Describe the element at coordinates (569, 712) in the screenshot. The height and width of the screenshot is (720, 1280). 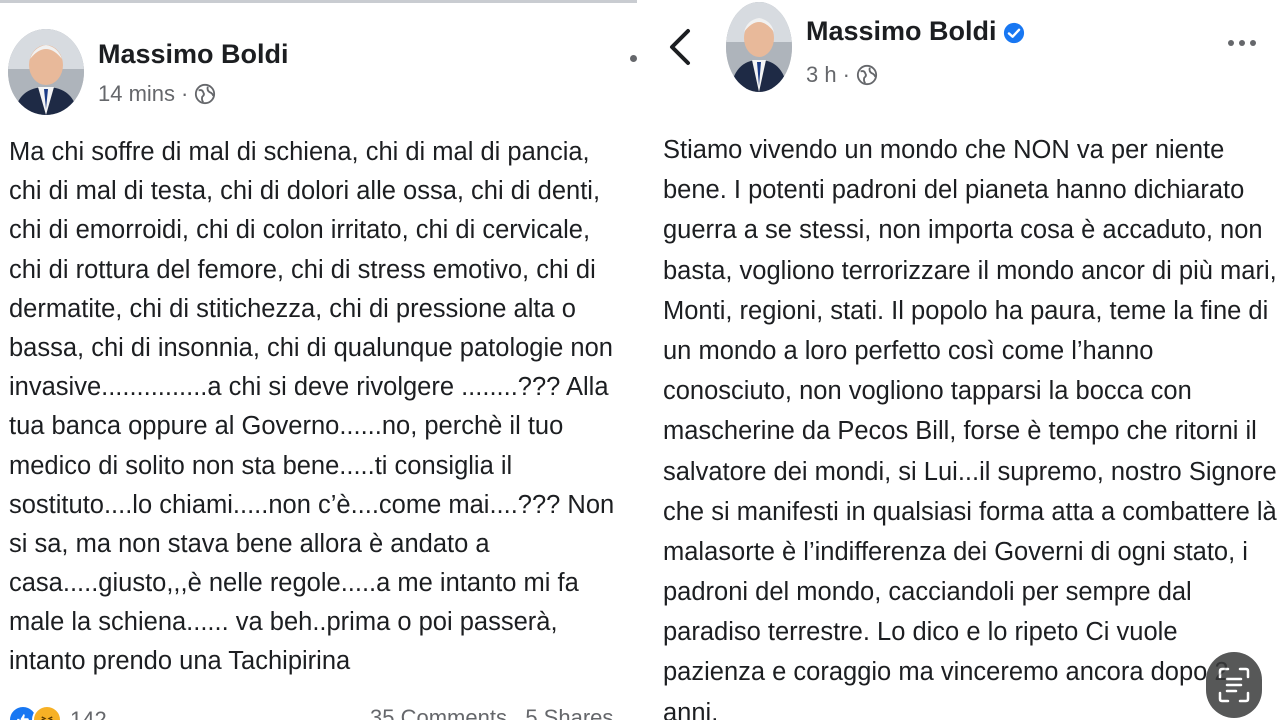
I see `shares-count: 5 Shares` at that location.